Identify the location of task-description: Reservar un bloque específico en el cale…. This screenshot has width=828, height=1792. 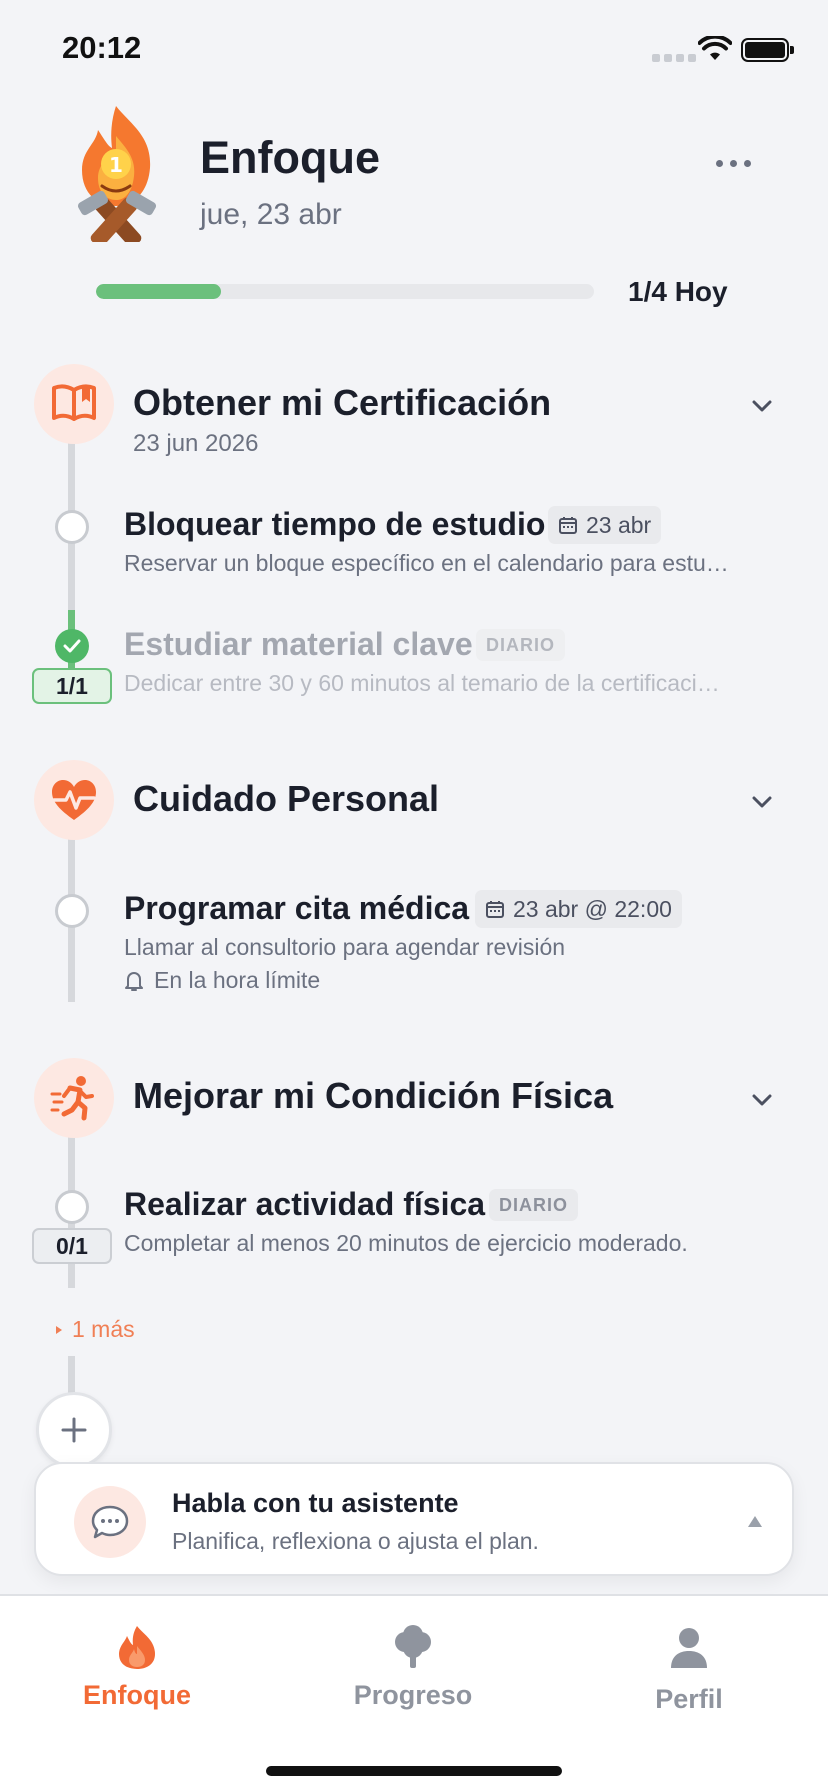
(426, 563).